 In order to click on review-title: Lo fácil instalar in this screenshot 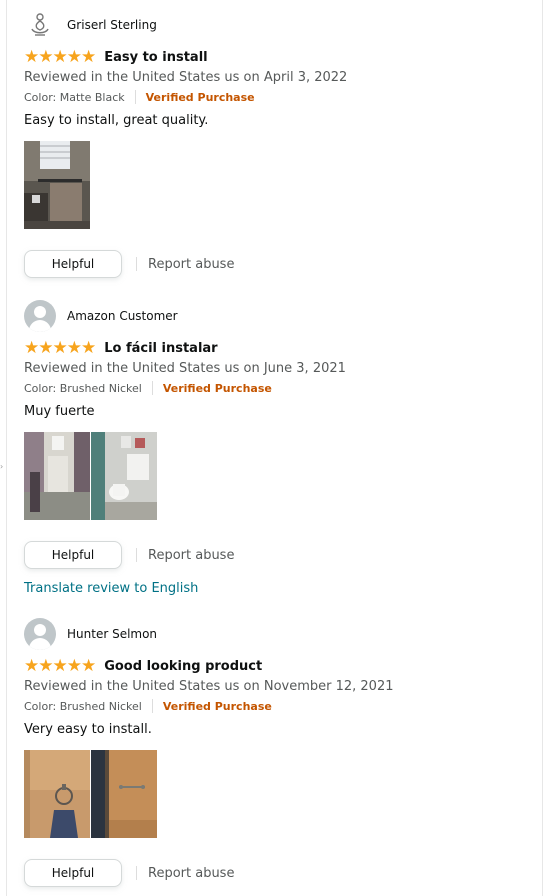, I will do `click(160, 348)`.